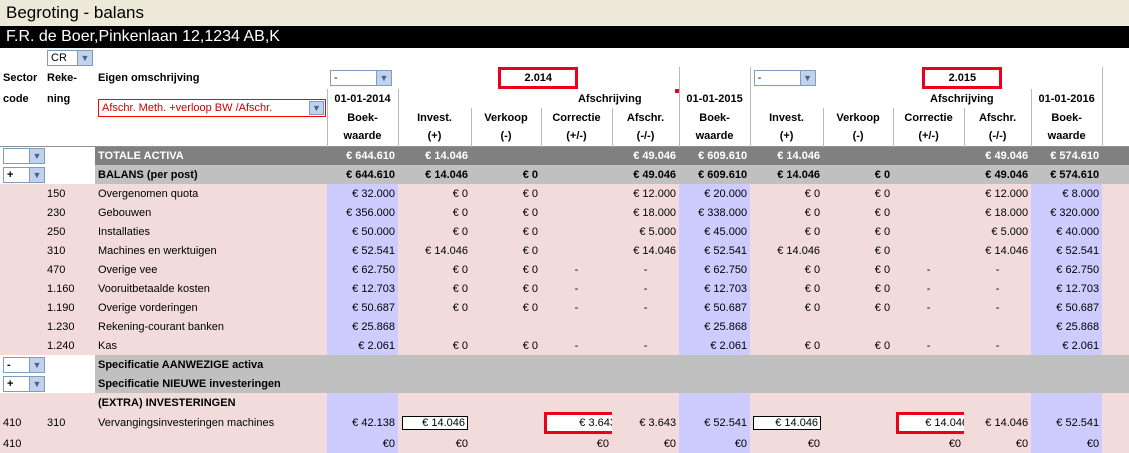 The height and width of the screenshot is (453, 1129). I want to click on cell: € 62.750, so click(1067, 269).